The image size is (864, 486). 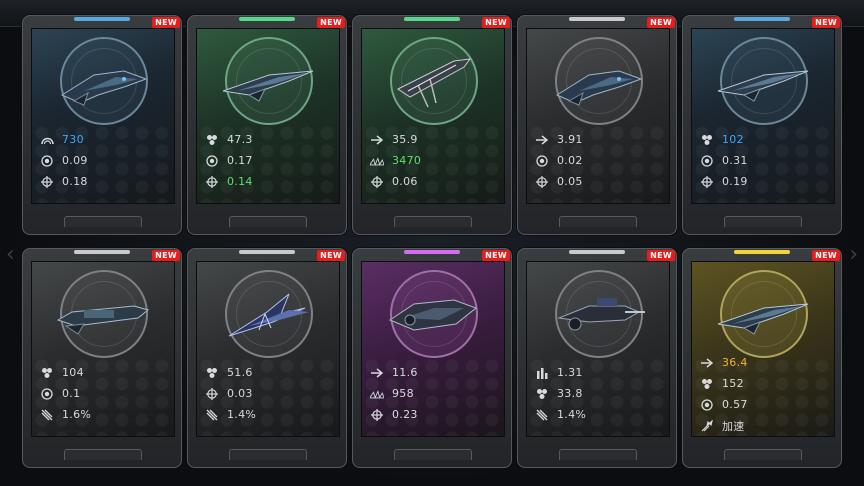 I want to click on stat-value: 0.05, so click(x=570, y=181).